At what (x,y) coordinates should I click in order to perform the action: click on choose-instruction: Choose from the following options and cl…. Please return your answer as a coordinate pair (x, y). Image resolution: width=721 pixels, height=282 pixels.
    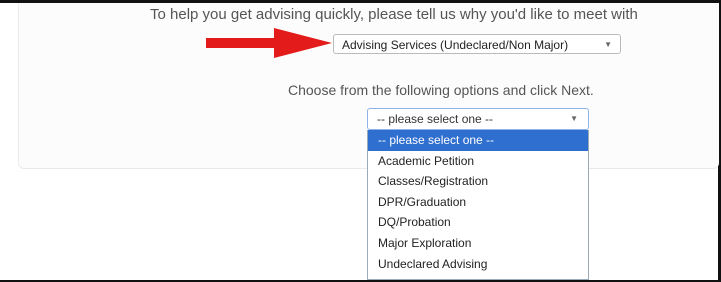
    Looking at the image, I should click on (441, 90).